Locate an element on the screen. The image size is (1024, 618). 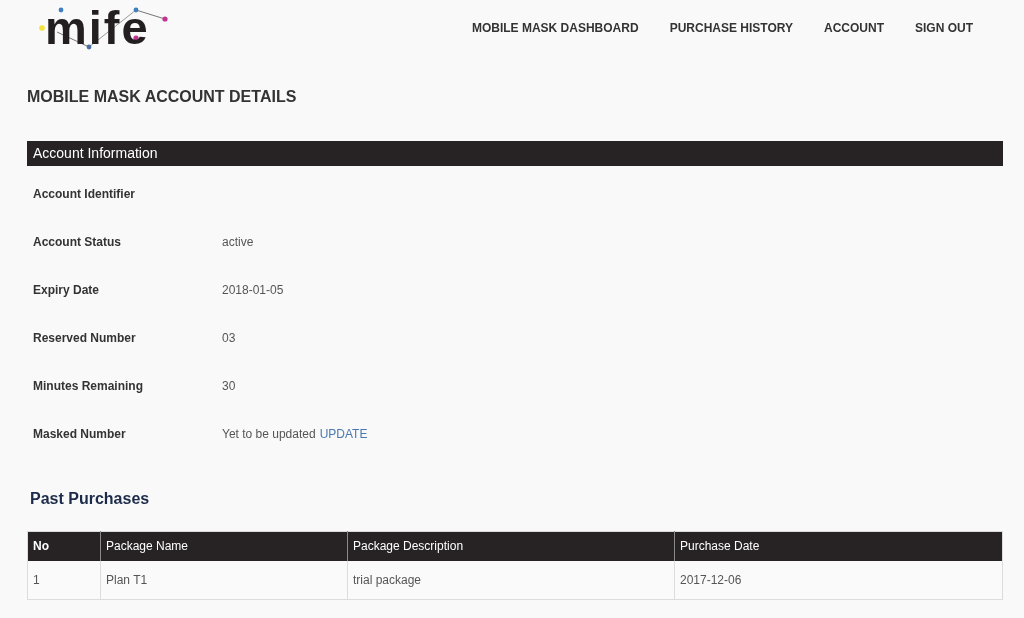
column-header: Package Description is located at coordinates (511, 546).